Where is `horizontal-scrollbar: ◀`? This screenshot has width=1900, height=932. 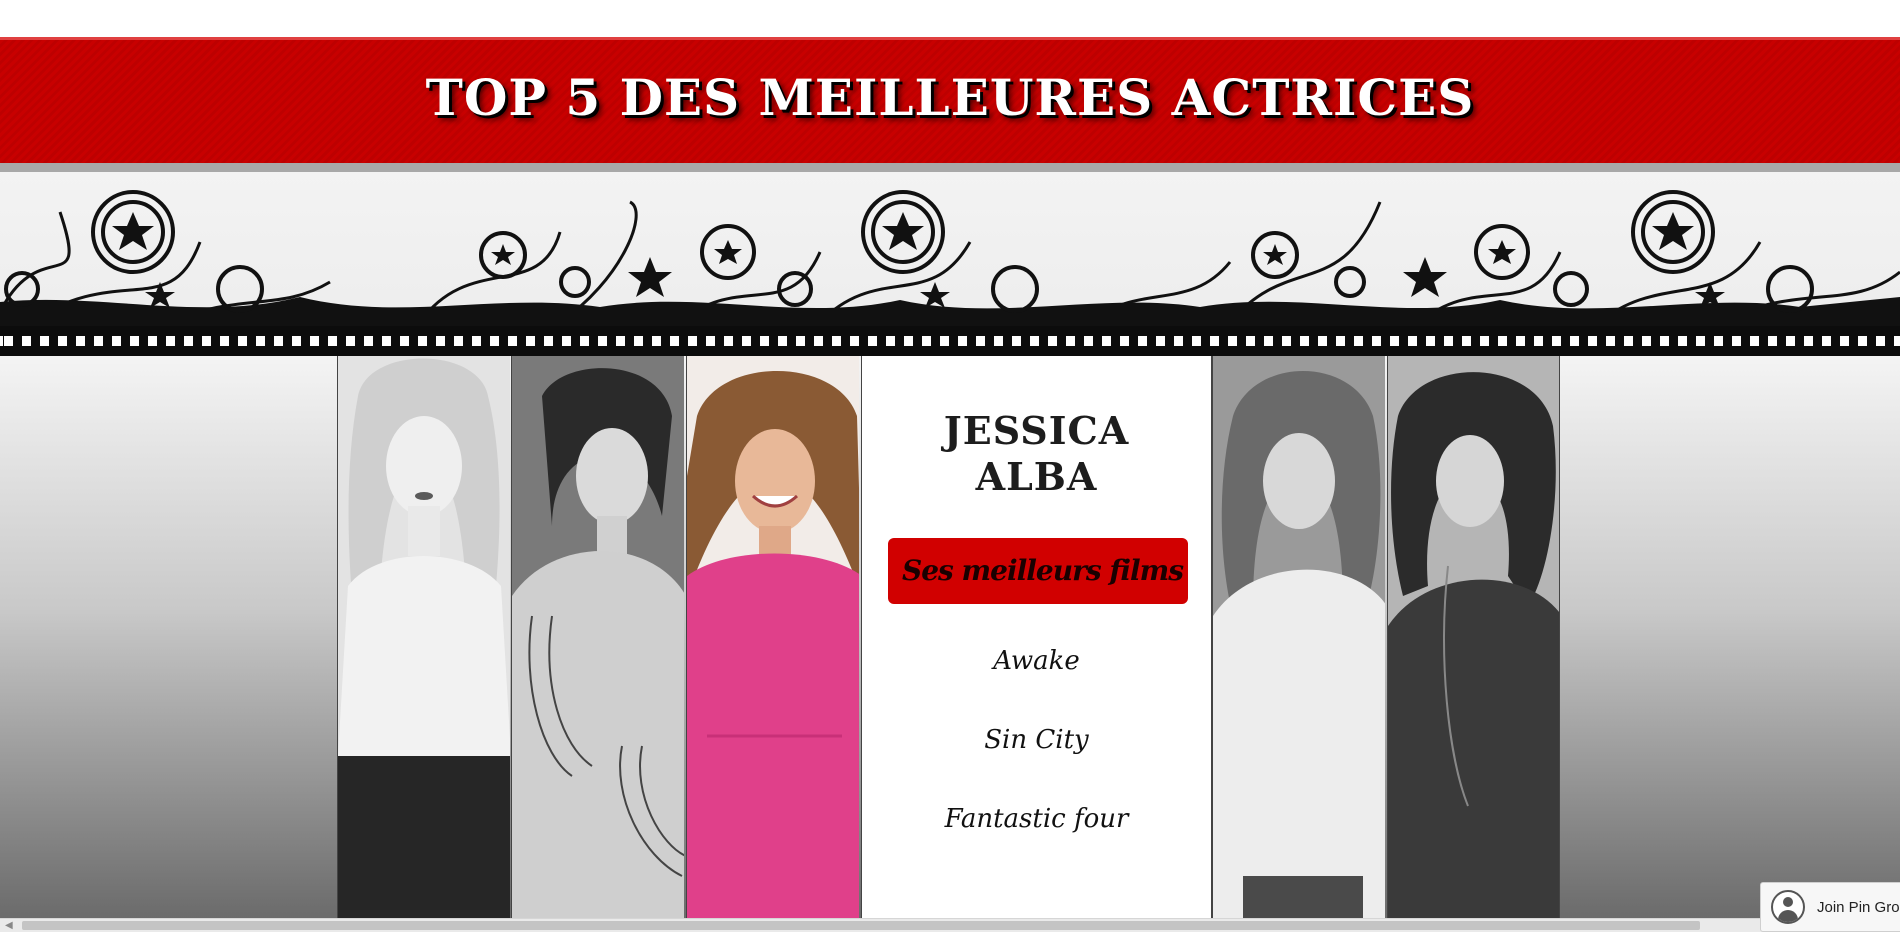
horizontal-scrollbar: ◀ is located at coordinates (950, 925).